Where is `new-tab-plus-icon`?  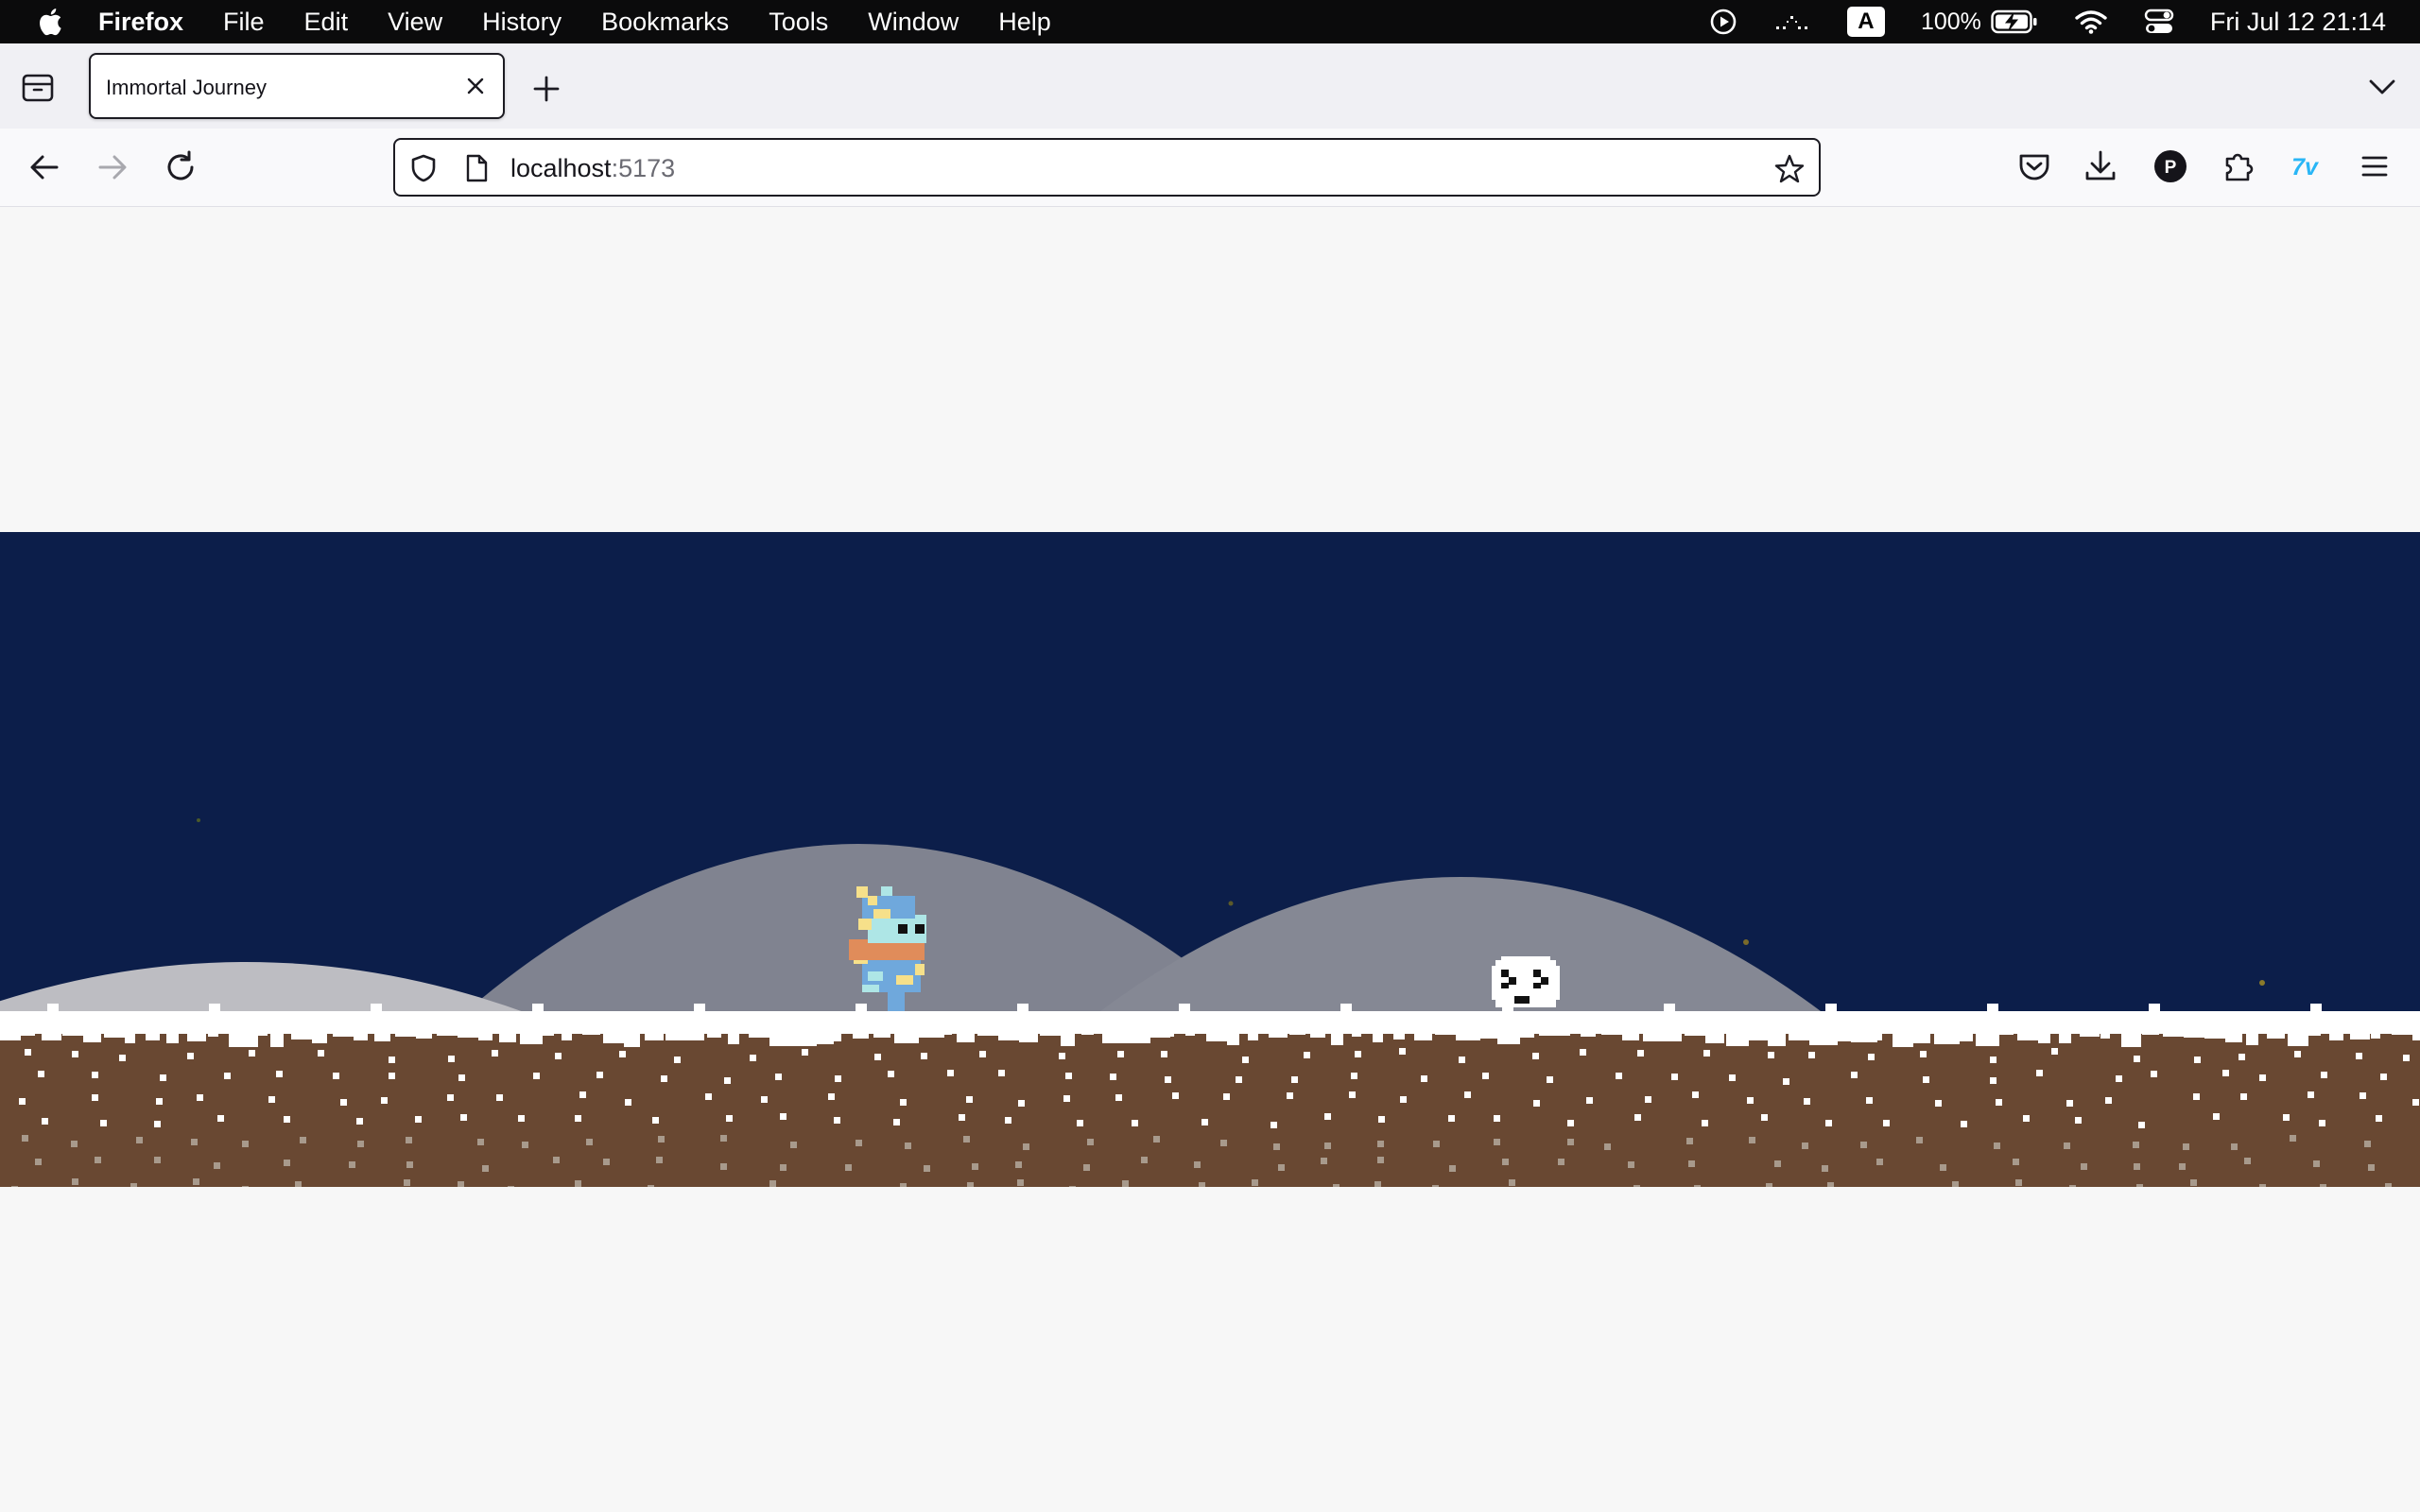 new-tab-plus-icon is located at coordinates (546, 89).